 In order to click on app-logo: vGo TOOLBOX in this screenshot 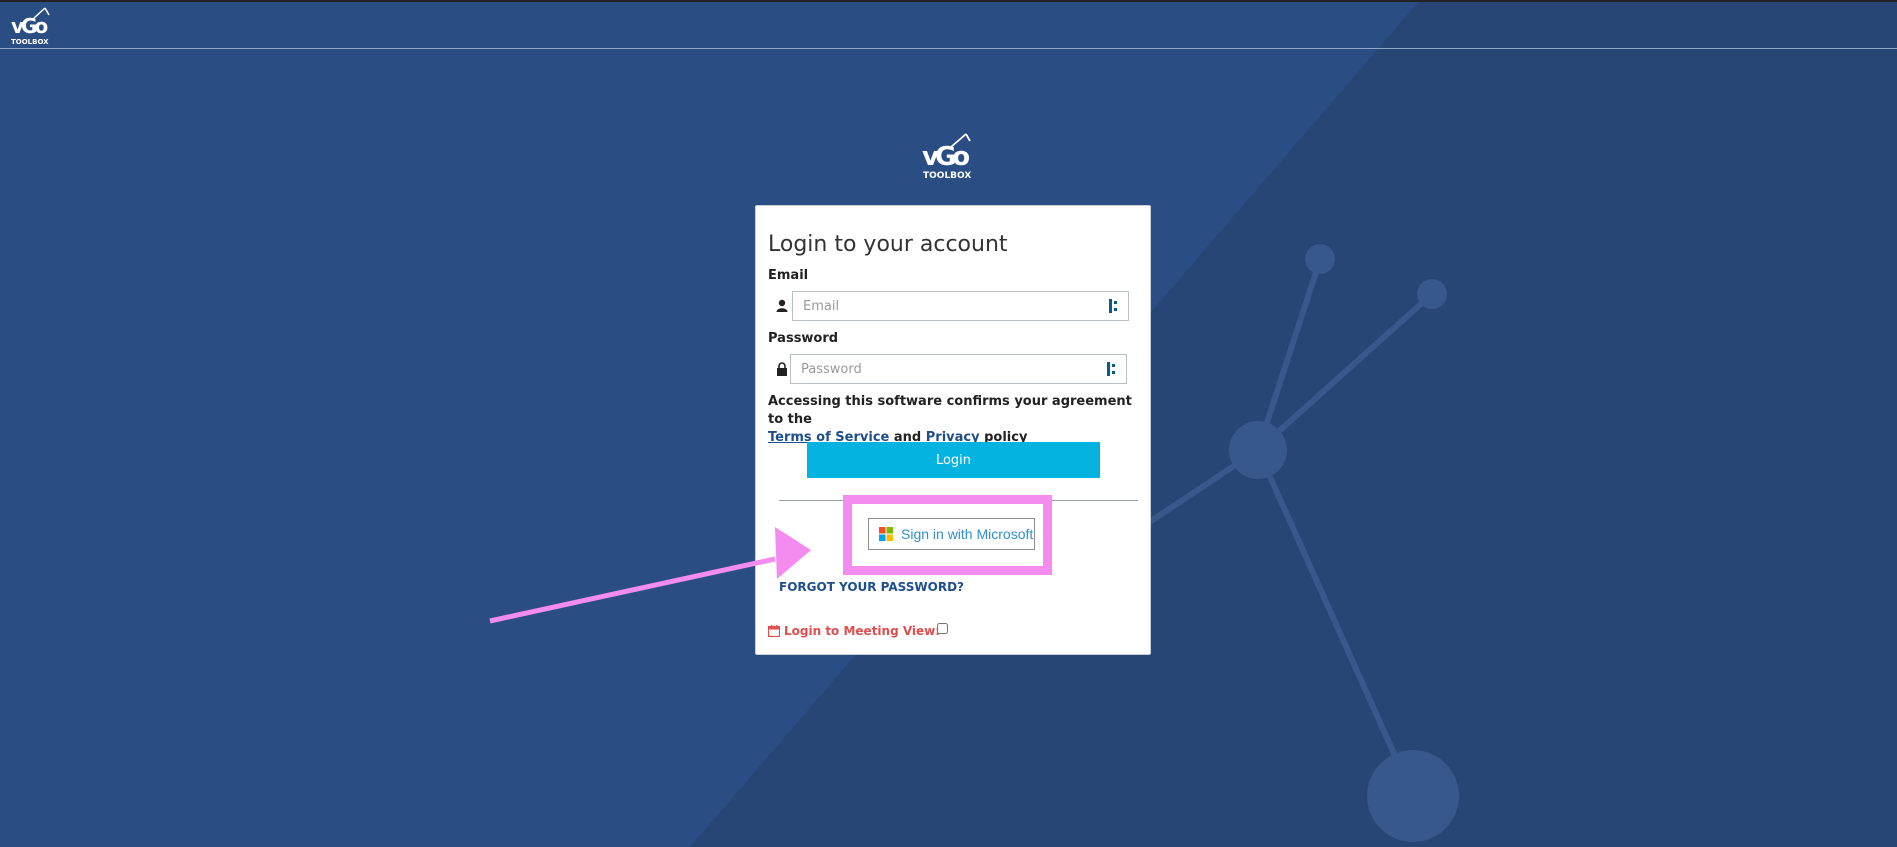, I will do `click(947, 157)`.